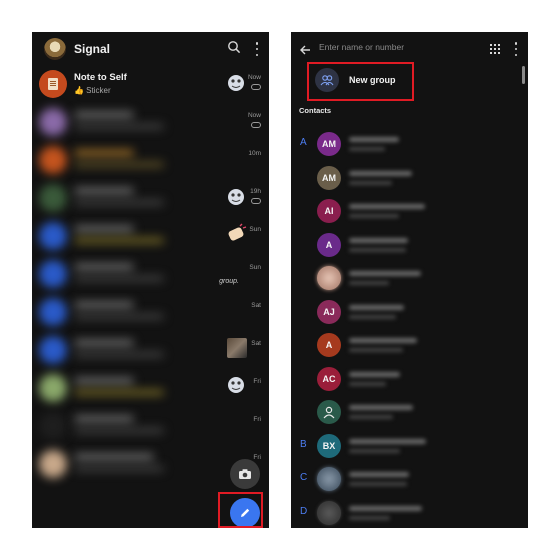 The image size is (560, 560). Describe the element at coordinates (409, 479) in the screenshot. I see `contact-row: C` at that location.